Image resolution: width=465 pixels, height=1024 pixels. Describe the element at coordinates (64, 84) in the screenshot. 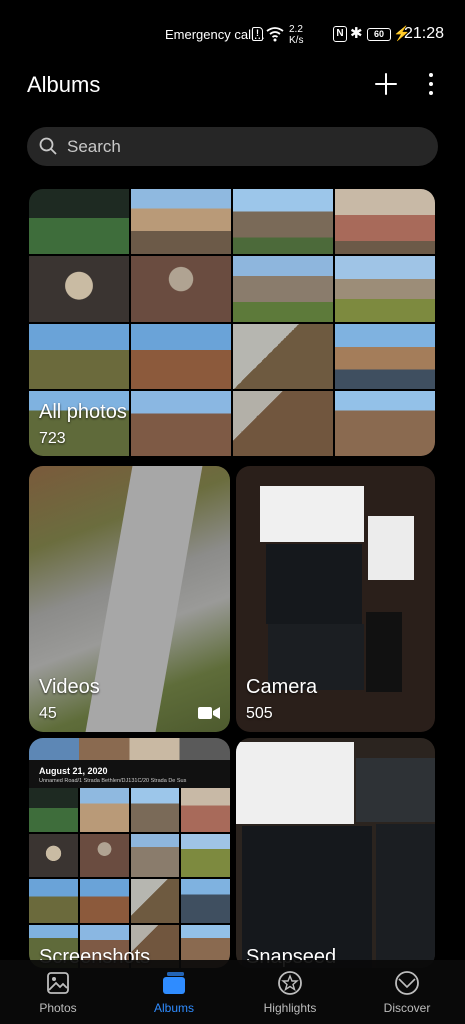

I see `page-title: Albums` at that location.